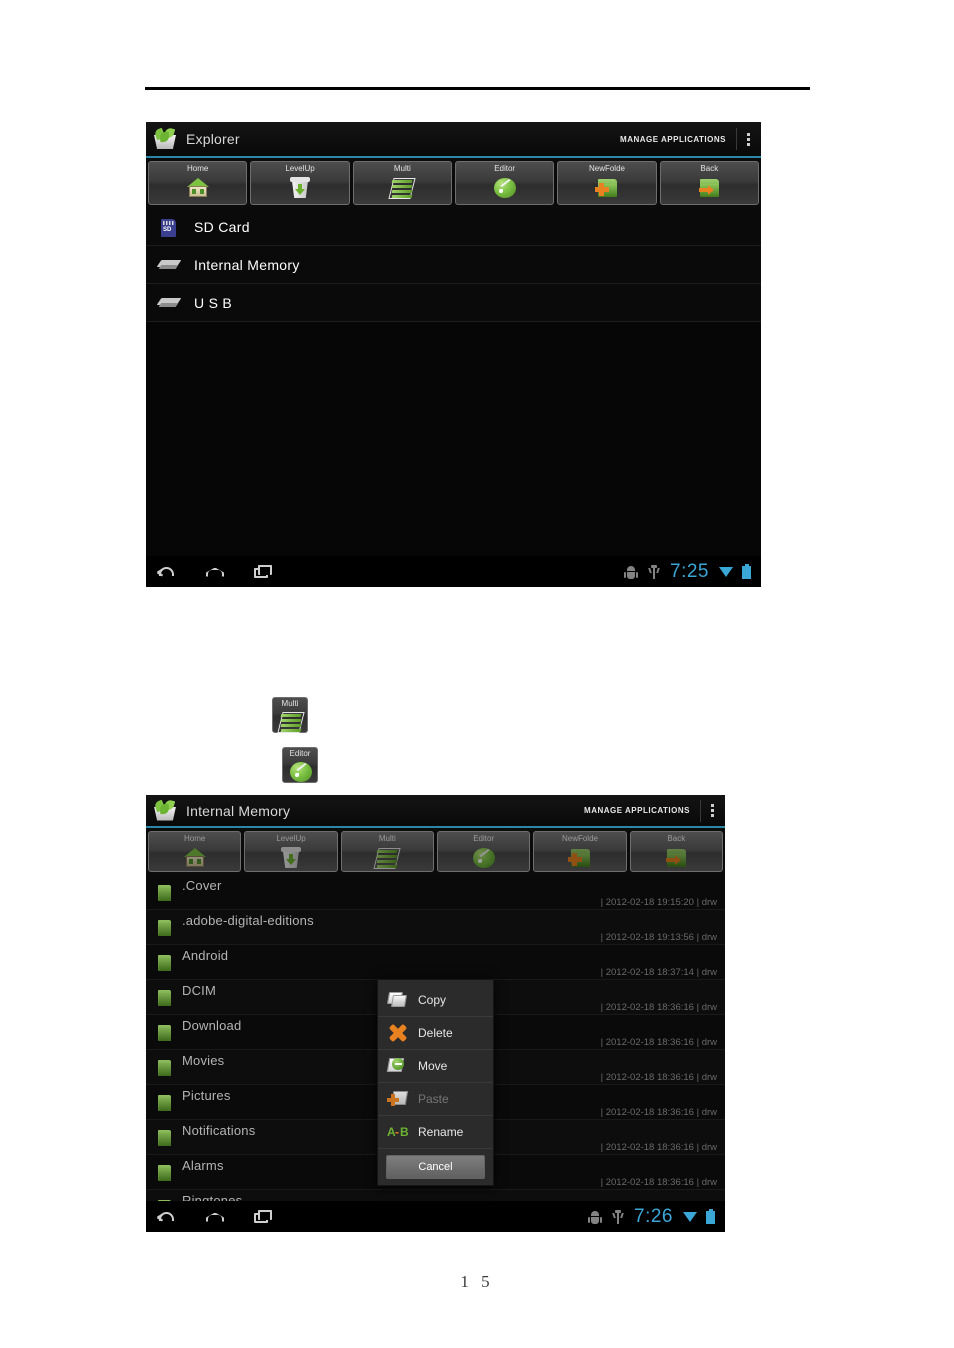 The image size is (954, 1348). I want to click on inline-figure-multi-button: Multi, so click(290, 715).